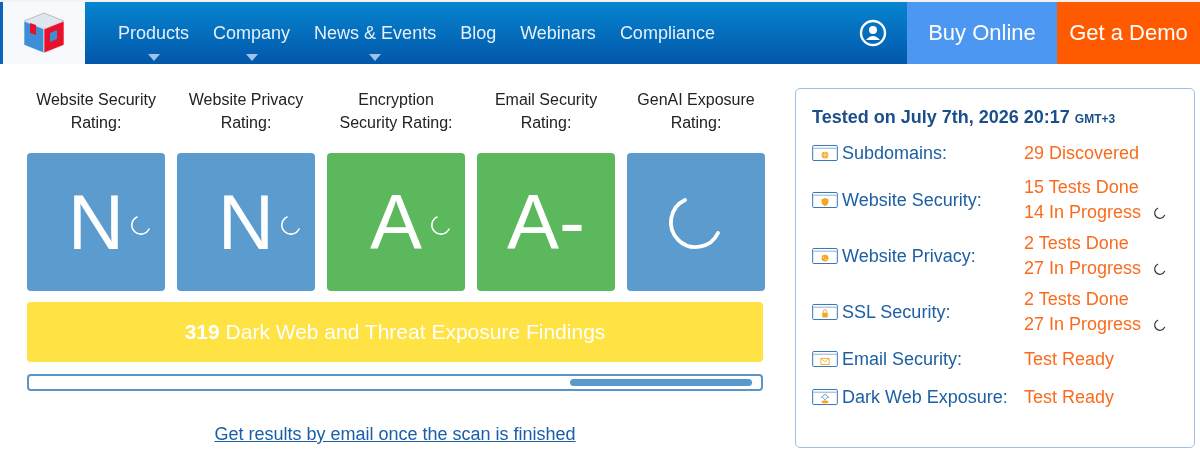 This screenshot has height=451, width=1200. Describe the element at coordinates (903, 359) in the screenshot. I see `category-label: Email Security:` at that location.